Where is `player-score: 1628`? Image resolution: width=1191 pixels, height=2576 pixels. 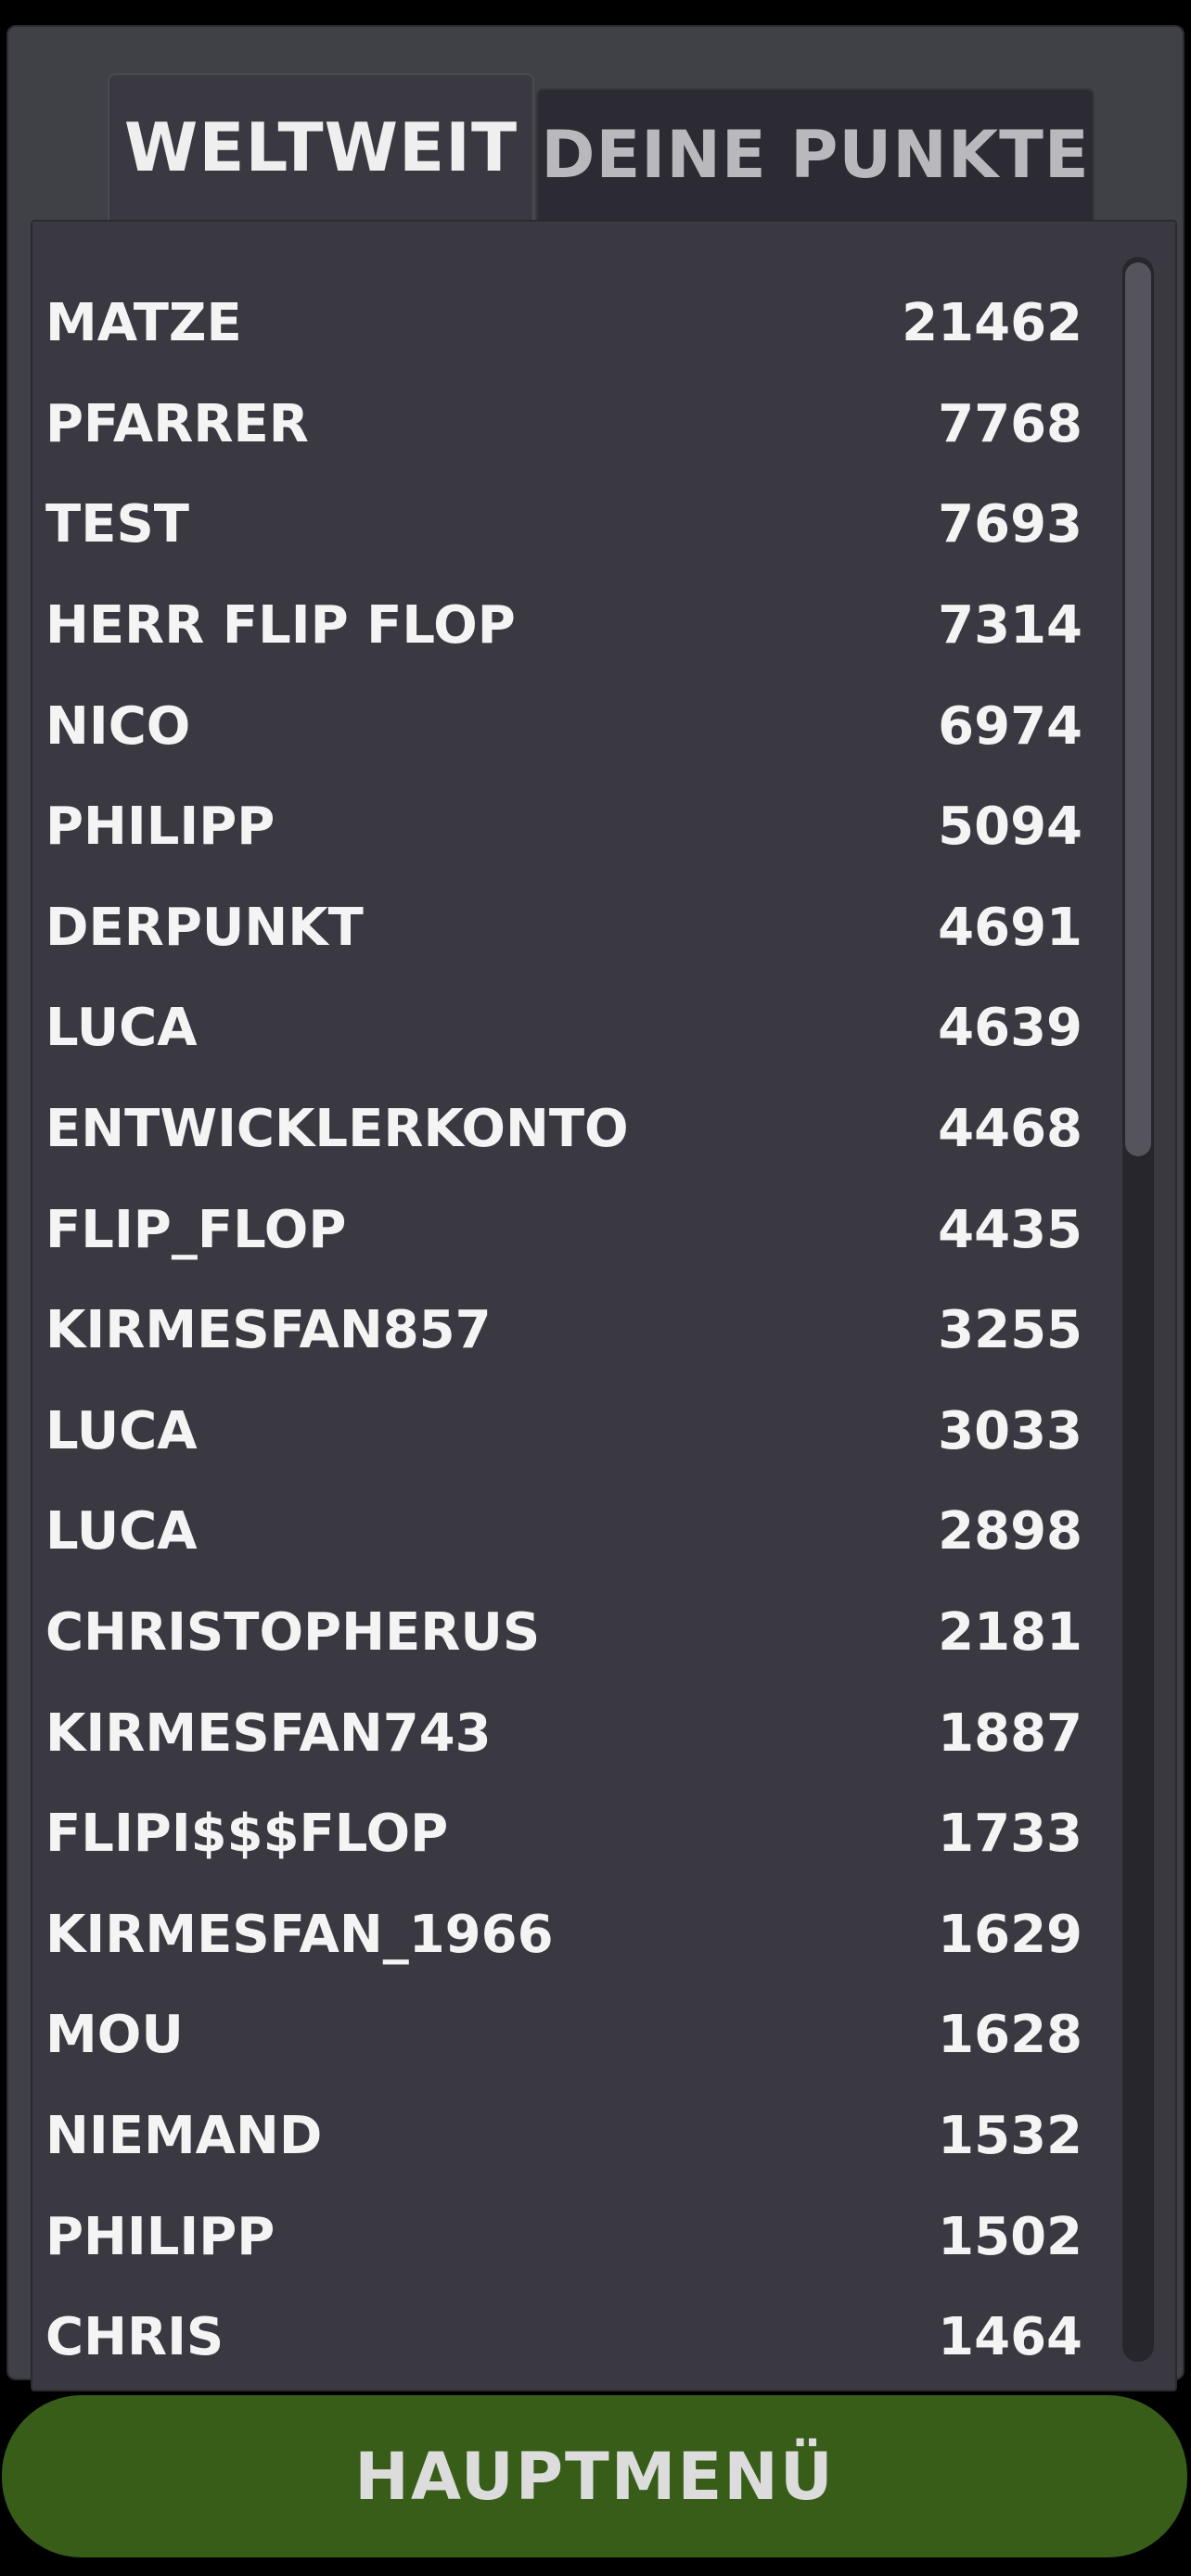 player-score: 1628 is located at coordinates (1010, 2034).